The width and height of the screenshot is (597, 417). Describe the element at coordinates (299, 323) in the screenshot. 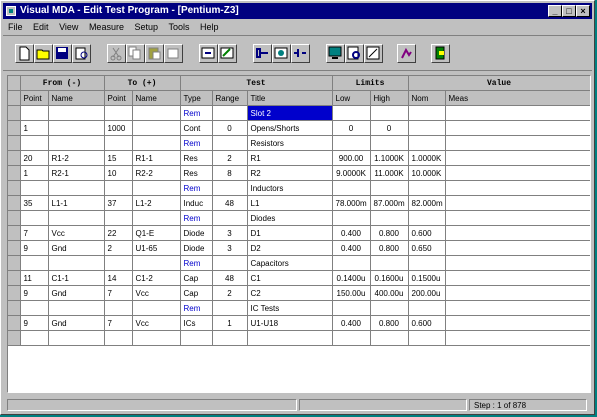

I see `table-row: 9 Gnd 7 Vcc ICs 1 U1-U18 0.400 0.800 0.600` at that location.